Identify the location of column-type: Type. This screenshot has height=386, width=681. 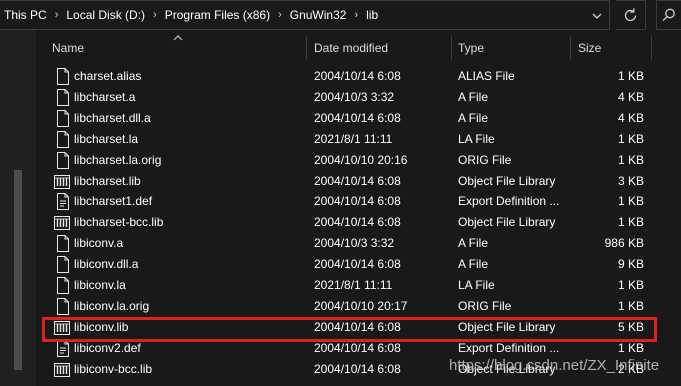
(511, 48).